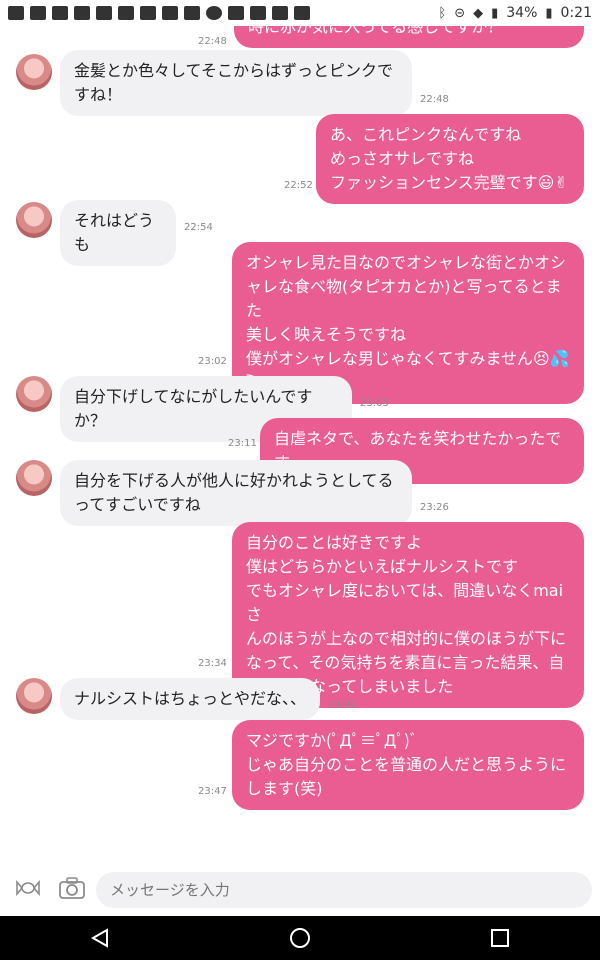 This screenshot has height=960, width=600. I want to click on message-input, so click(344, 890).